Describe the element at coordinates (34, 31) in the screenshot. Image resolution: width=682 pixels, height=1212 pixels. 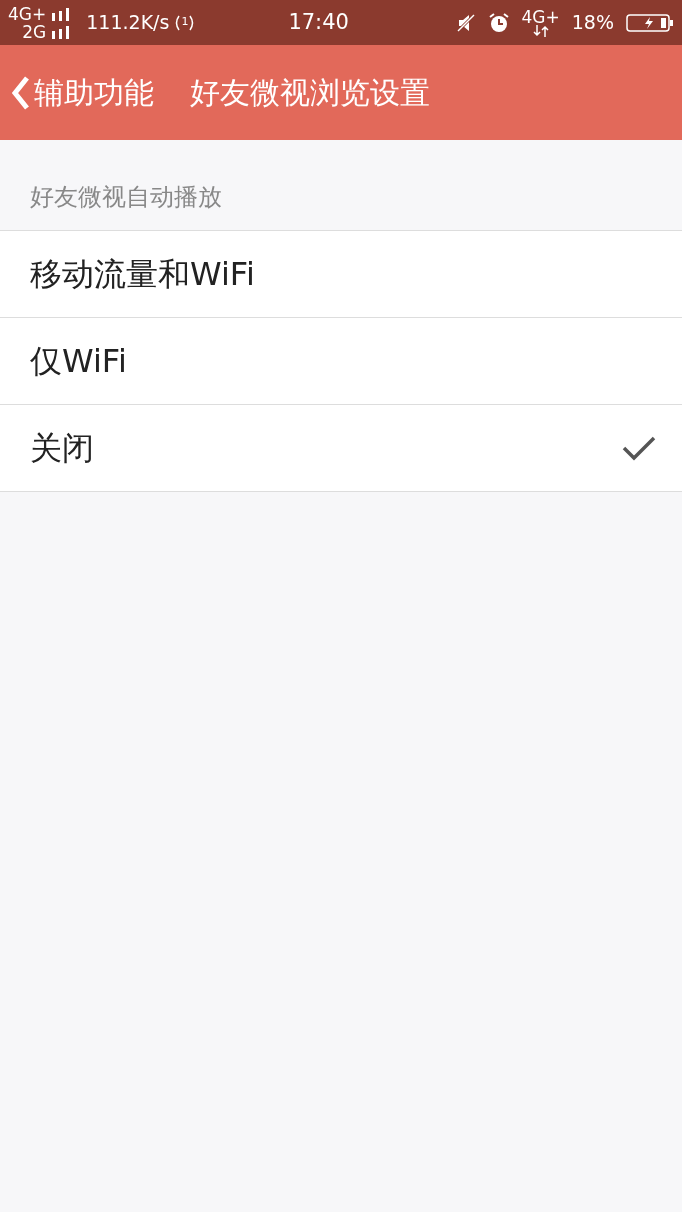
I see `network-label: 2G` at that location.